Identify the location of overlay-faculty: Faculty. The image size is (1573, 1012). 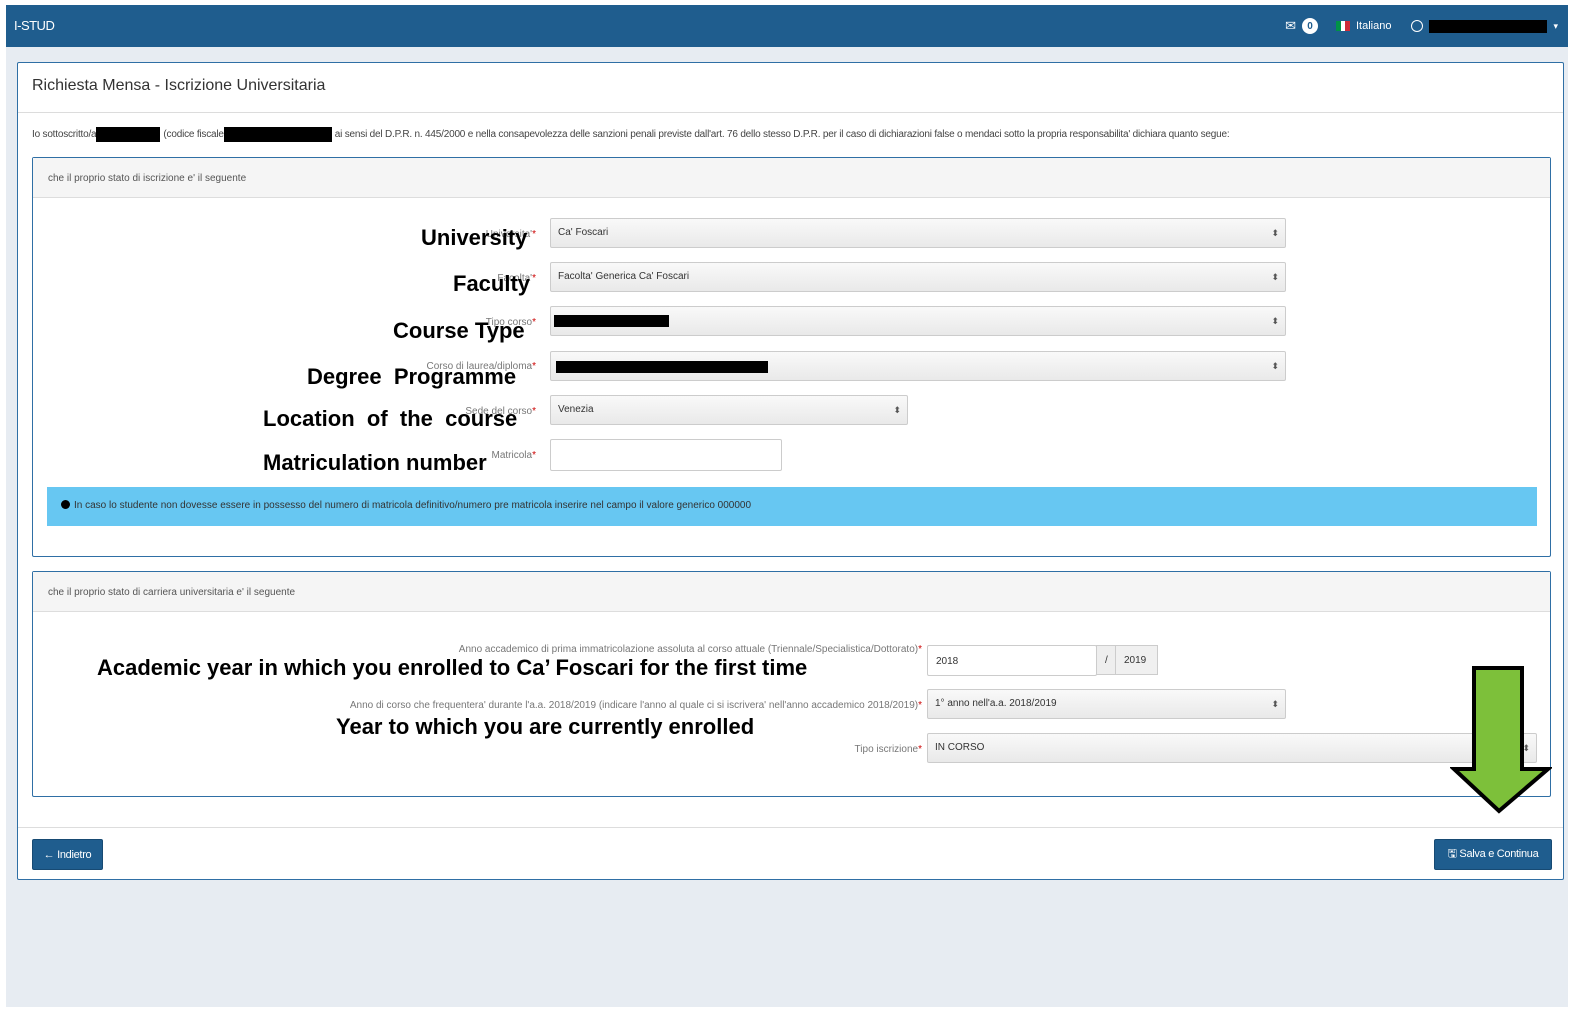
(492, 283).